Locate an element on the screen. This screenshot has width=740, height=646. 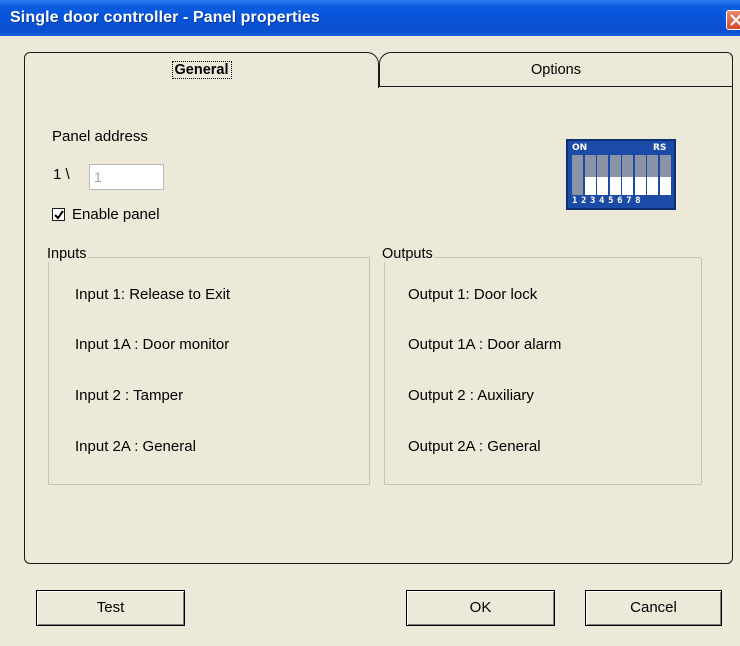
tab-options-label: Options is located at coordinates (556, 70).